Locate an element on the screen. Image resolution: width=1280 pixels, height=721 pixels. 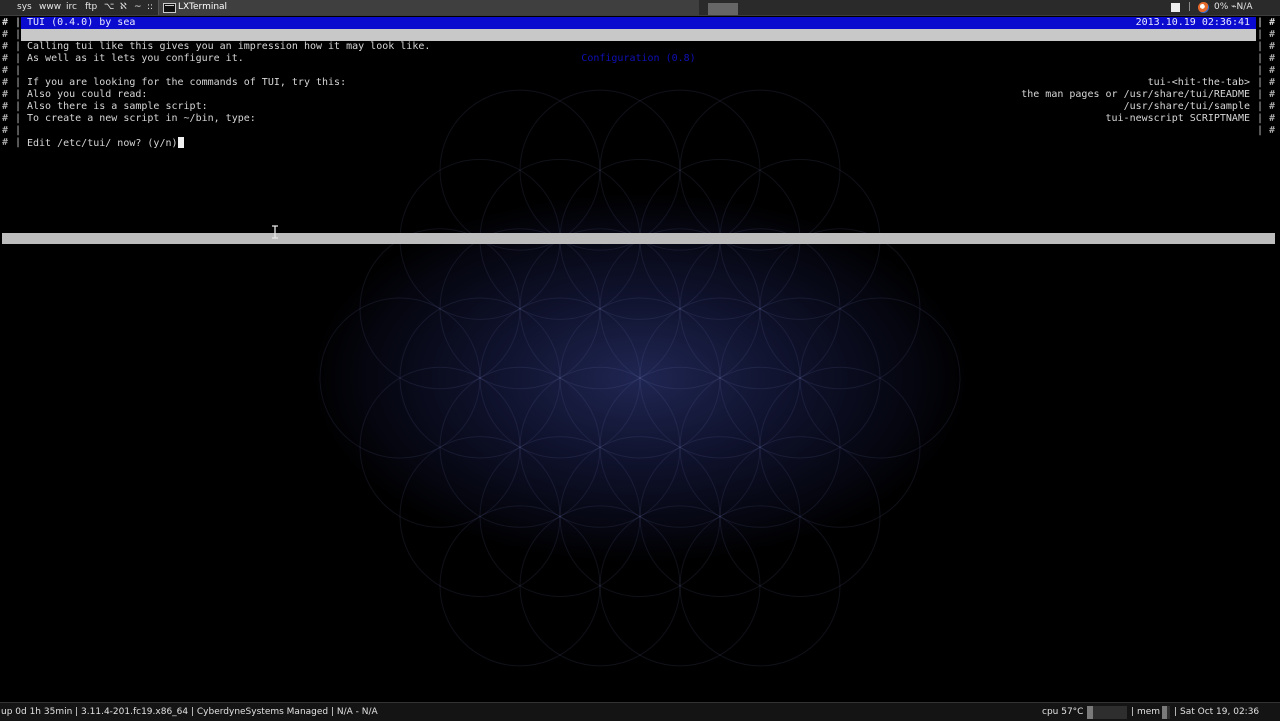
line-right-text: /usr/share/tui/sample is located at coordinates (1186, 106).